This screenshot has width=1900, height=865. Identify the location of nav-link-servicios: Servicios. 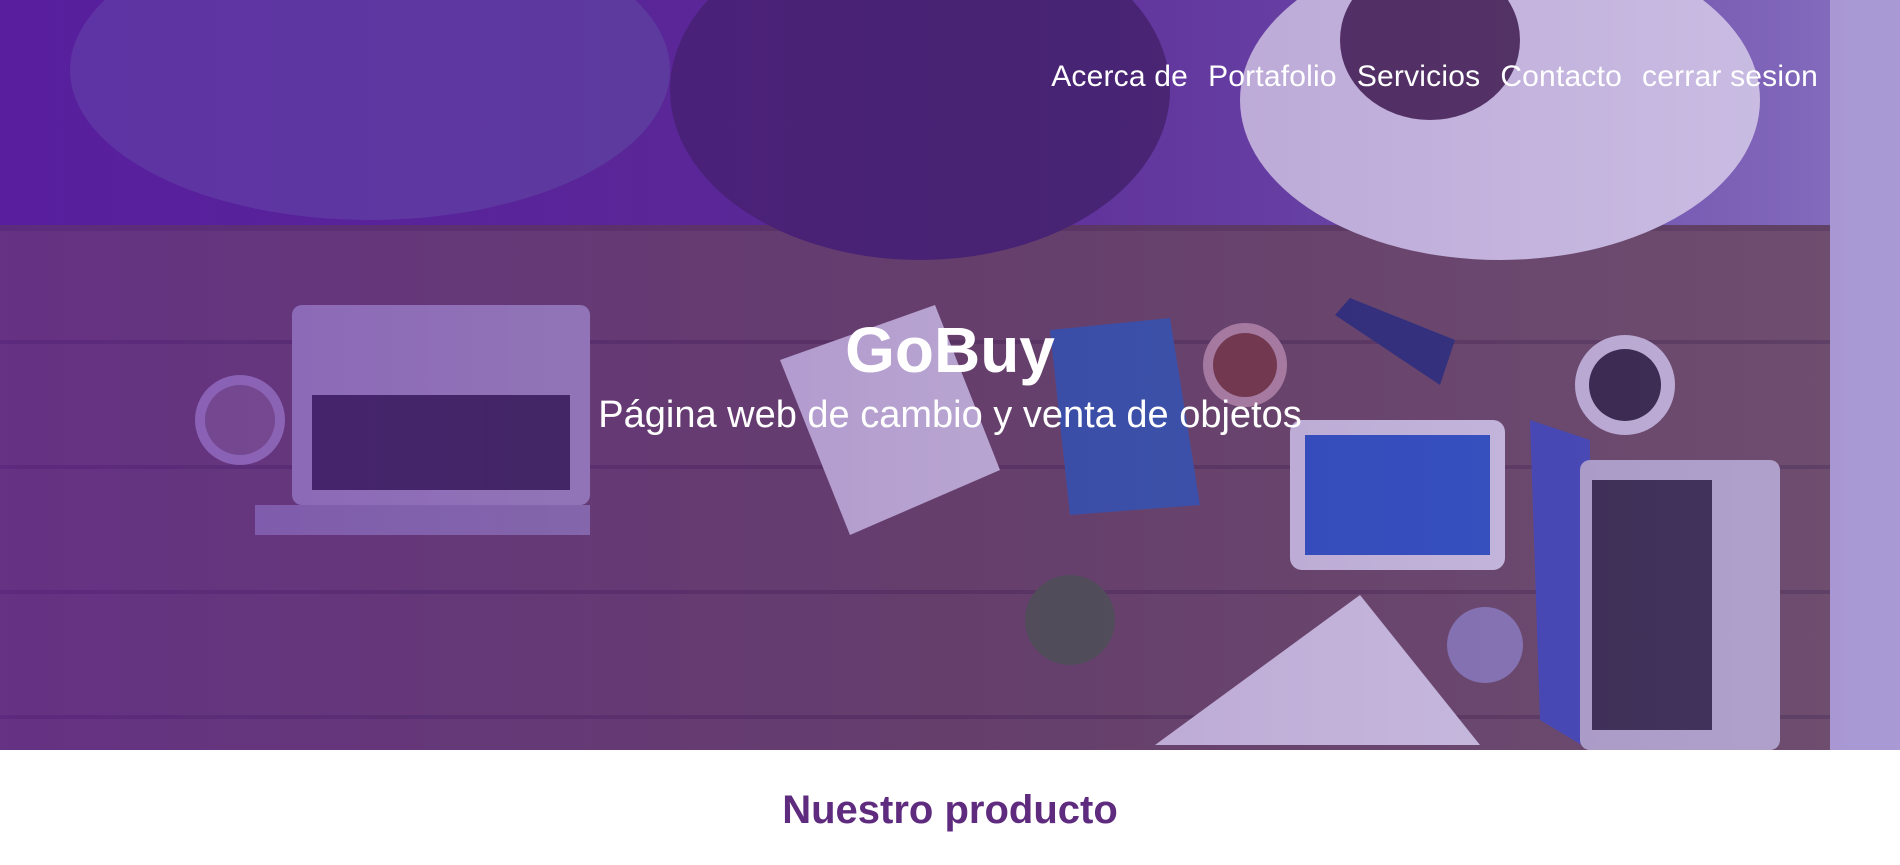
(1419, 77).